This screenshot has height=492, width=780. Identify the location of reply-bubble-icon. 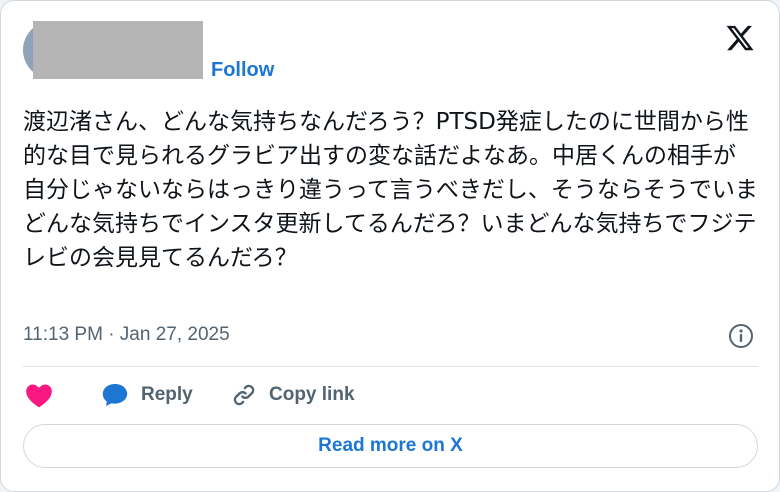
(115, 395).